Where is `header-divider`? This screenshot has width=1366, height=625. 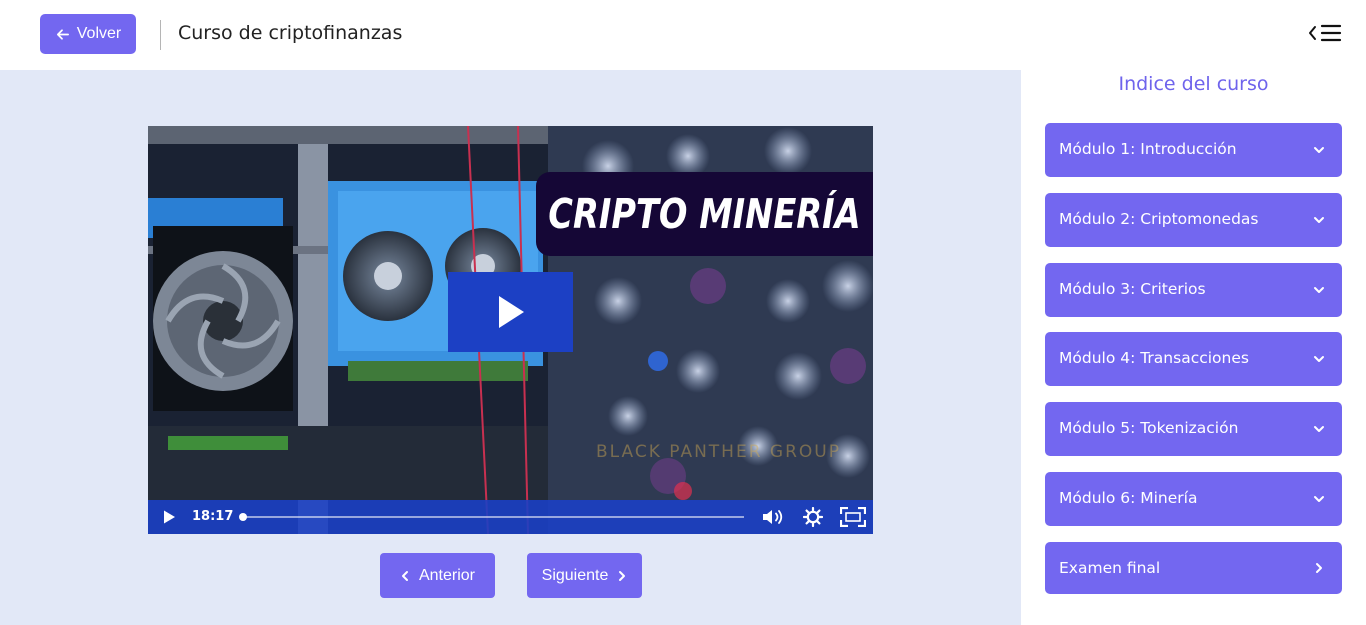
header-divider is located at coordinates (160, 35).